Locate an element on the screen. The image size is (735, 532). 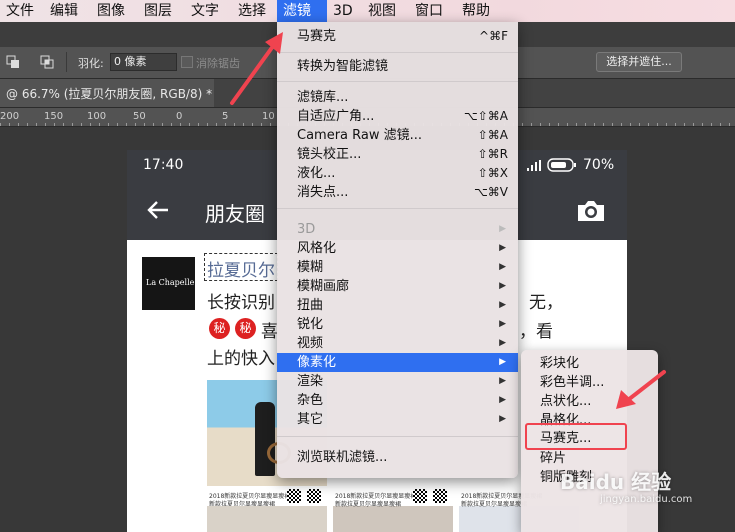
baidu-watermark: Baidu 经验 is located at coordinates (616, 482).